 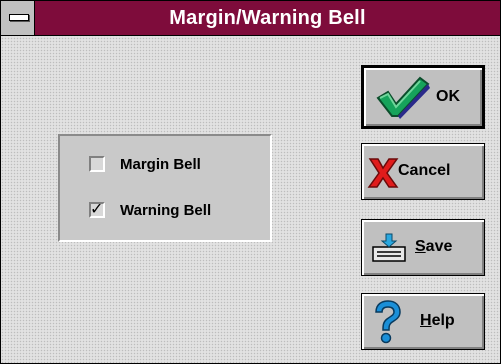 What do you see at coordinates (165, 210) in the screenshot?
I see `warning-bell-label: Warning Bell` at bounding box center [165, 210].